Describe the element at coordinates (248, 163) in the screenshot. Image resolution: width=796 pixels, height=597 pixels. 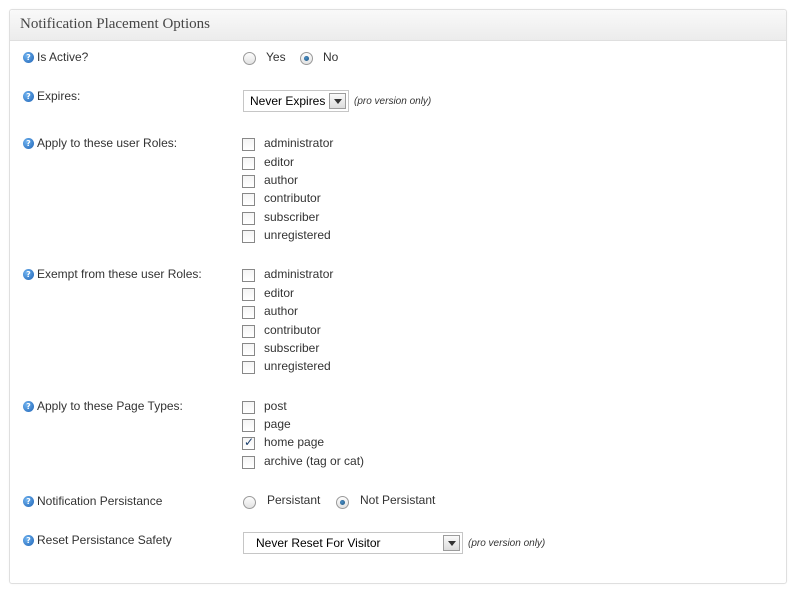
I see `apply-role-editor-checkbox` at that location.